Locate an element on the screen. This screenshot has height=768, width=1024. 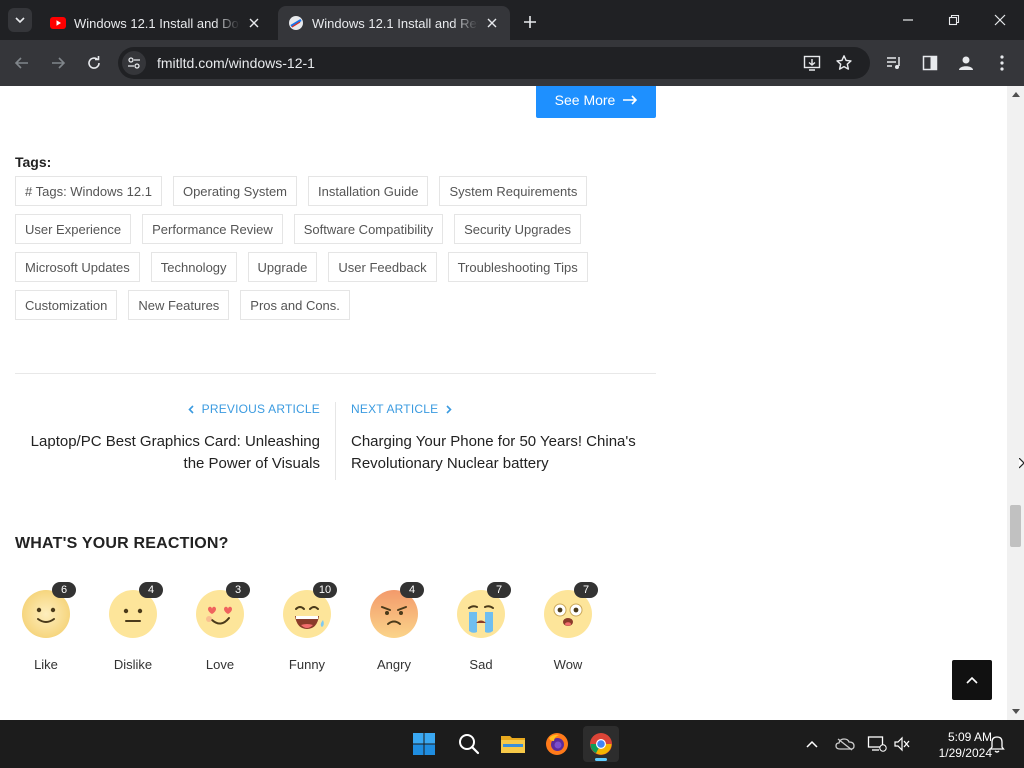
reaction-heading: WHAT'S YOUR REACTION? is located at coordinates (122, 543).